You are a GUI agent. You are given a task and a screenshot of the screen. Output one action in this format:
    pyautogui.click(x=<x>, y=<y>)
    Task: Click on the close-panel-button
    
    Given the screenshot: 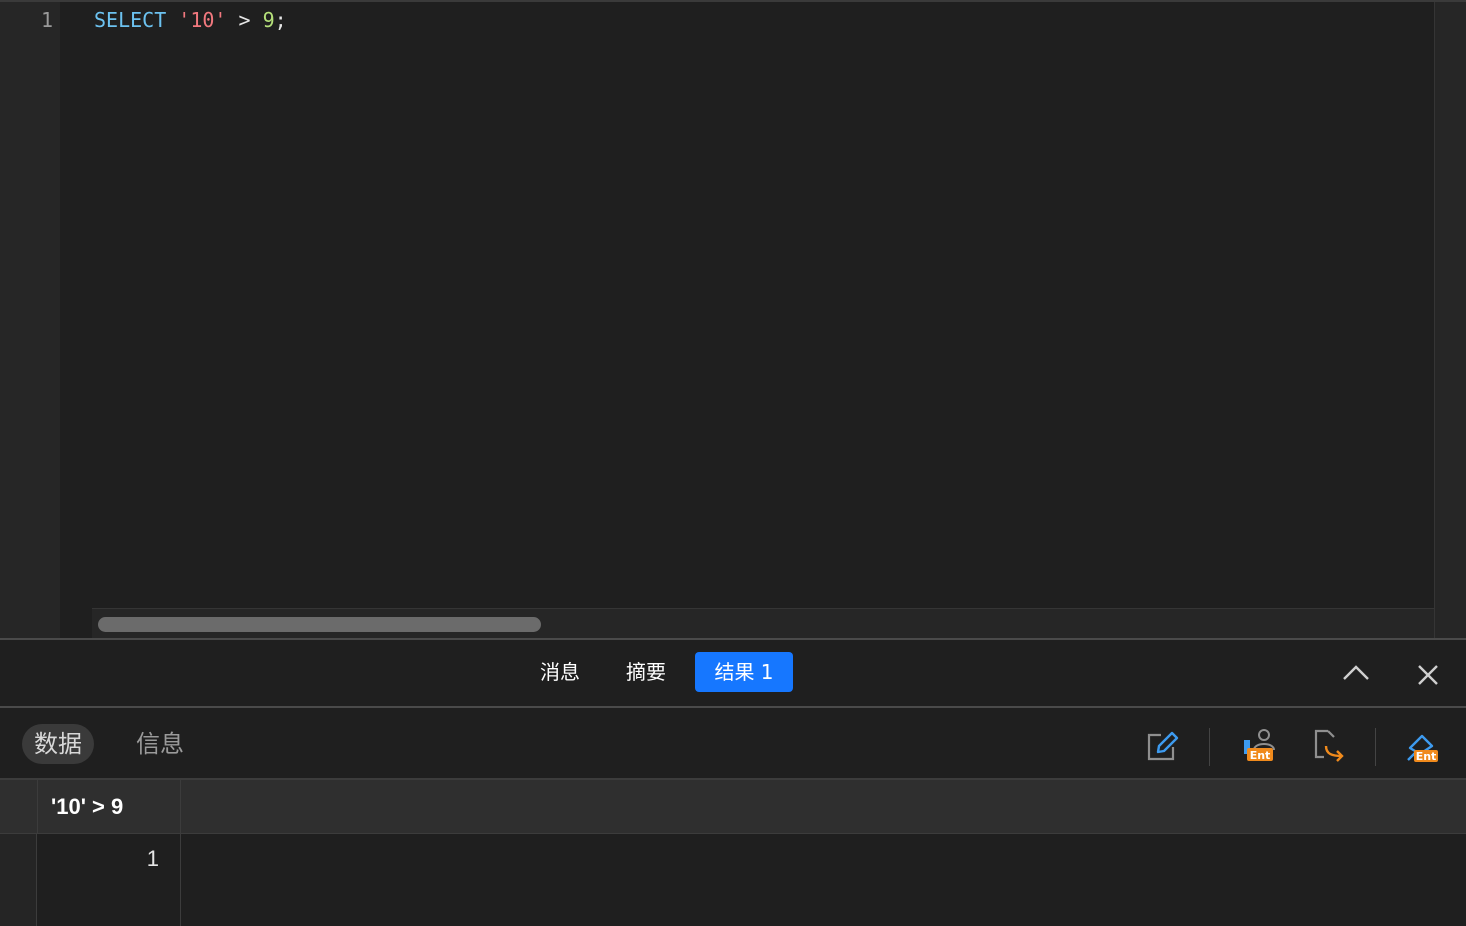 What is the action you would take?
    pyautogui.click(x=1428, y=675)
    